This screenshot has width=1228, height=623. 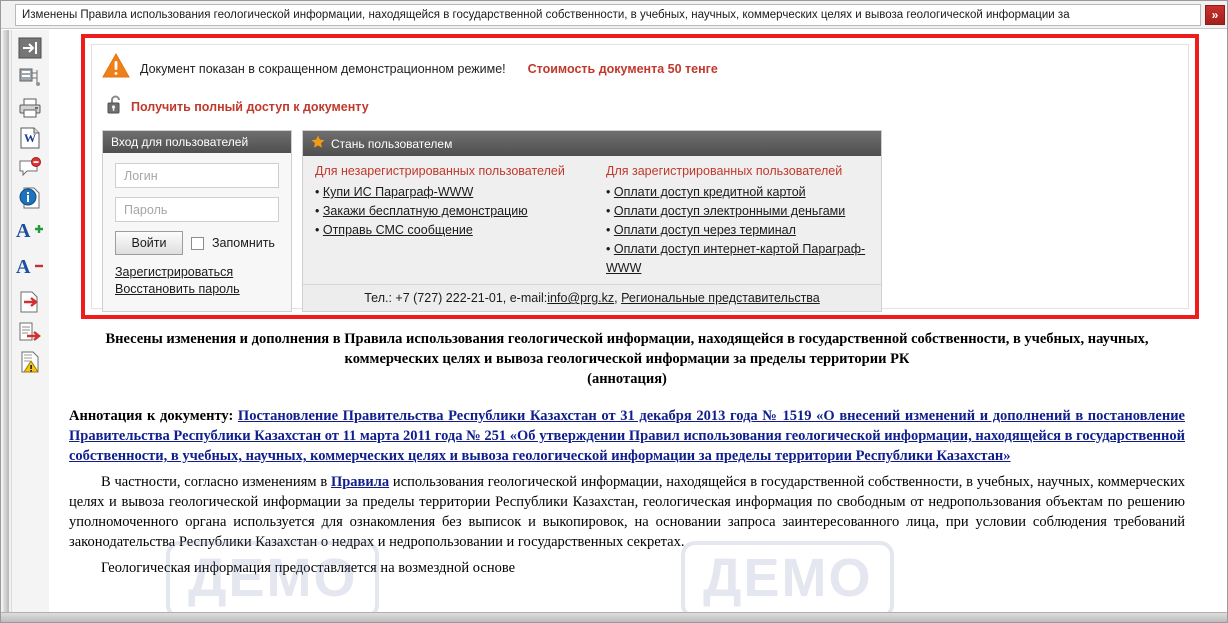 I want to click on register-link: Зарегистрироваться, so click(x=197, y=272).